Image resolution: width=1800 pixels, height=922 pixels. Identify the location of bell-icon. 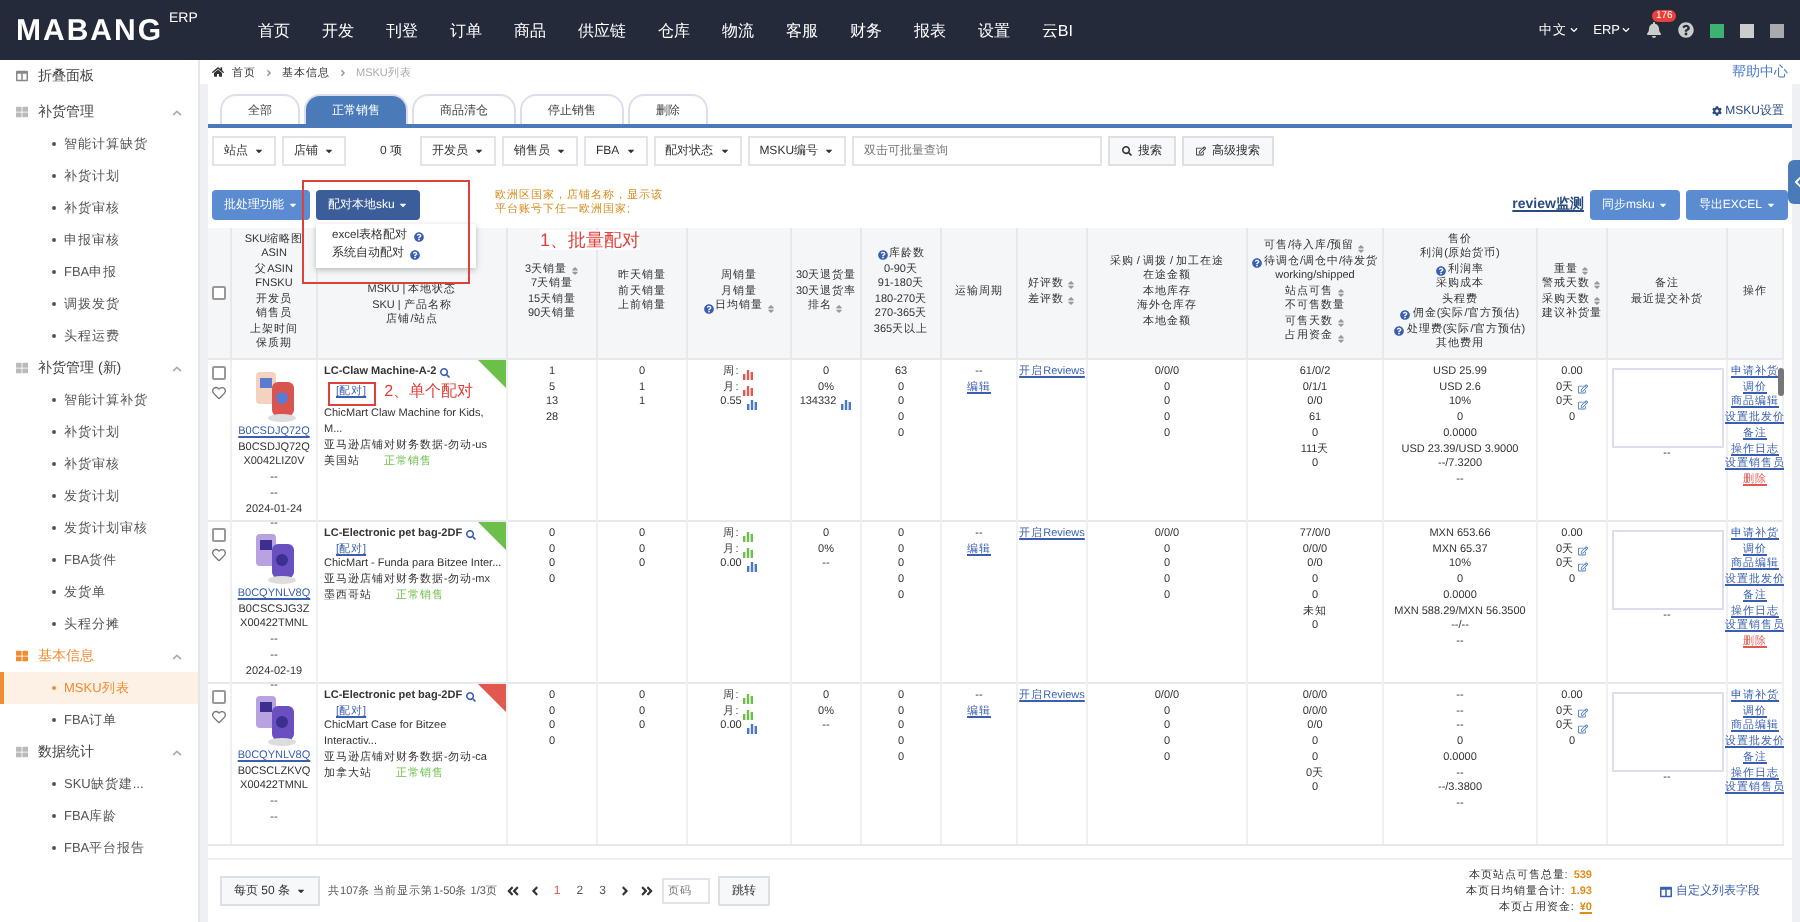
(1654, 30).